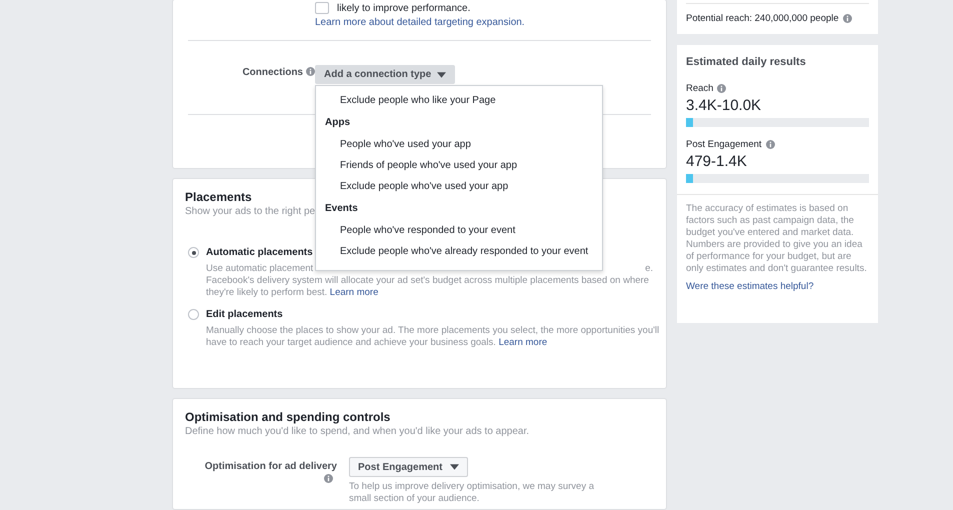 Image resolution: width=953 pixels, height=510 pixels. I want to click on option-description: Manually choose the places to show your ad. The more placements you select, the more opportunities you'll have to reach your target audience and achieve your business goals. Learn more, so click(432, 337).